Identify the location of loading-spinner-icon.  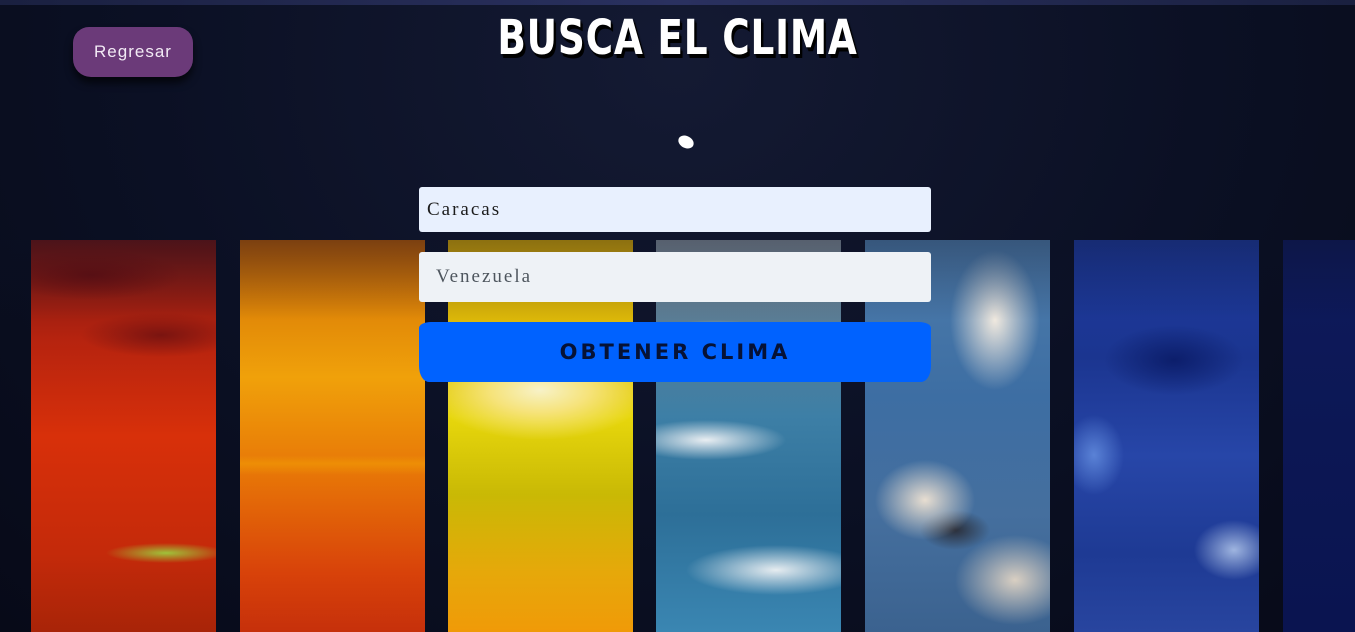
(686, 142).